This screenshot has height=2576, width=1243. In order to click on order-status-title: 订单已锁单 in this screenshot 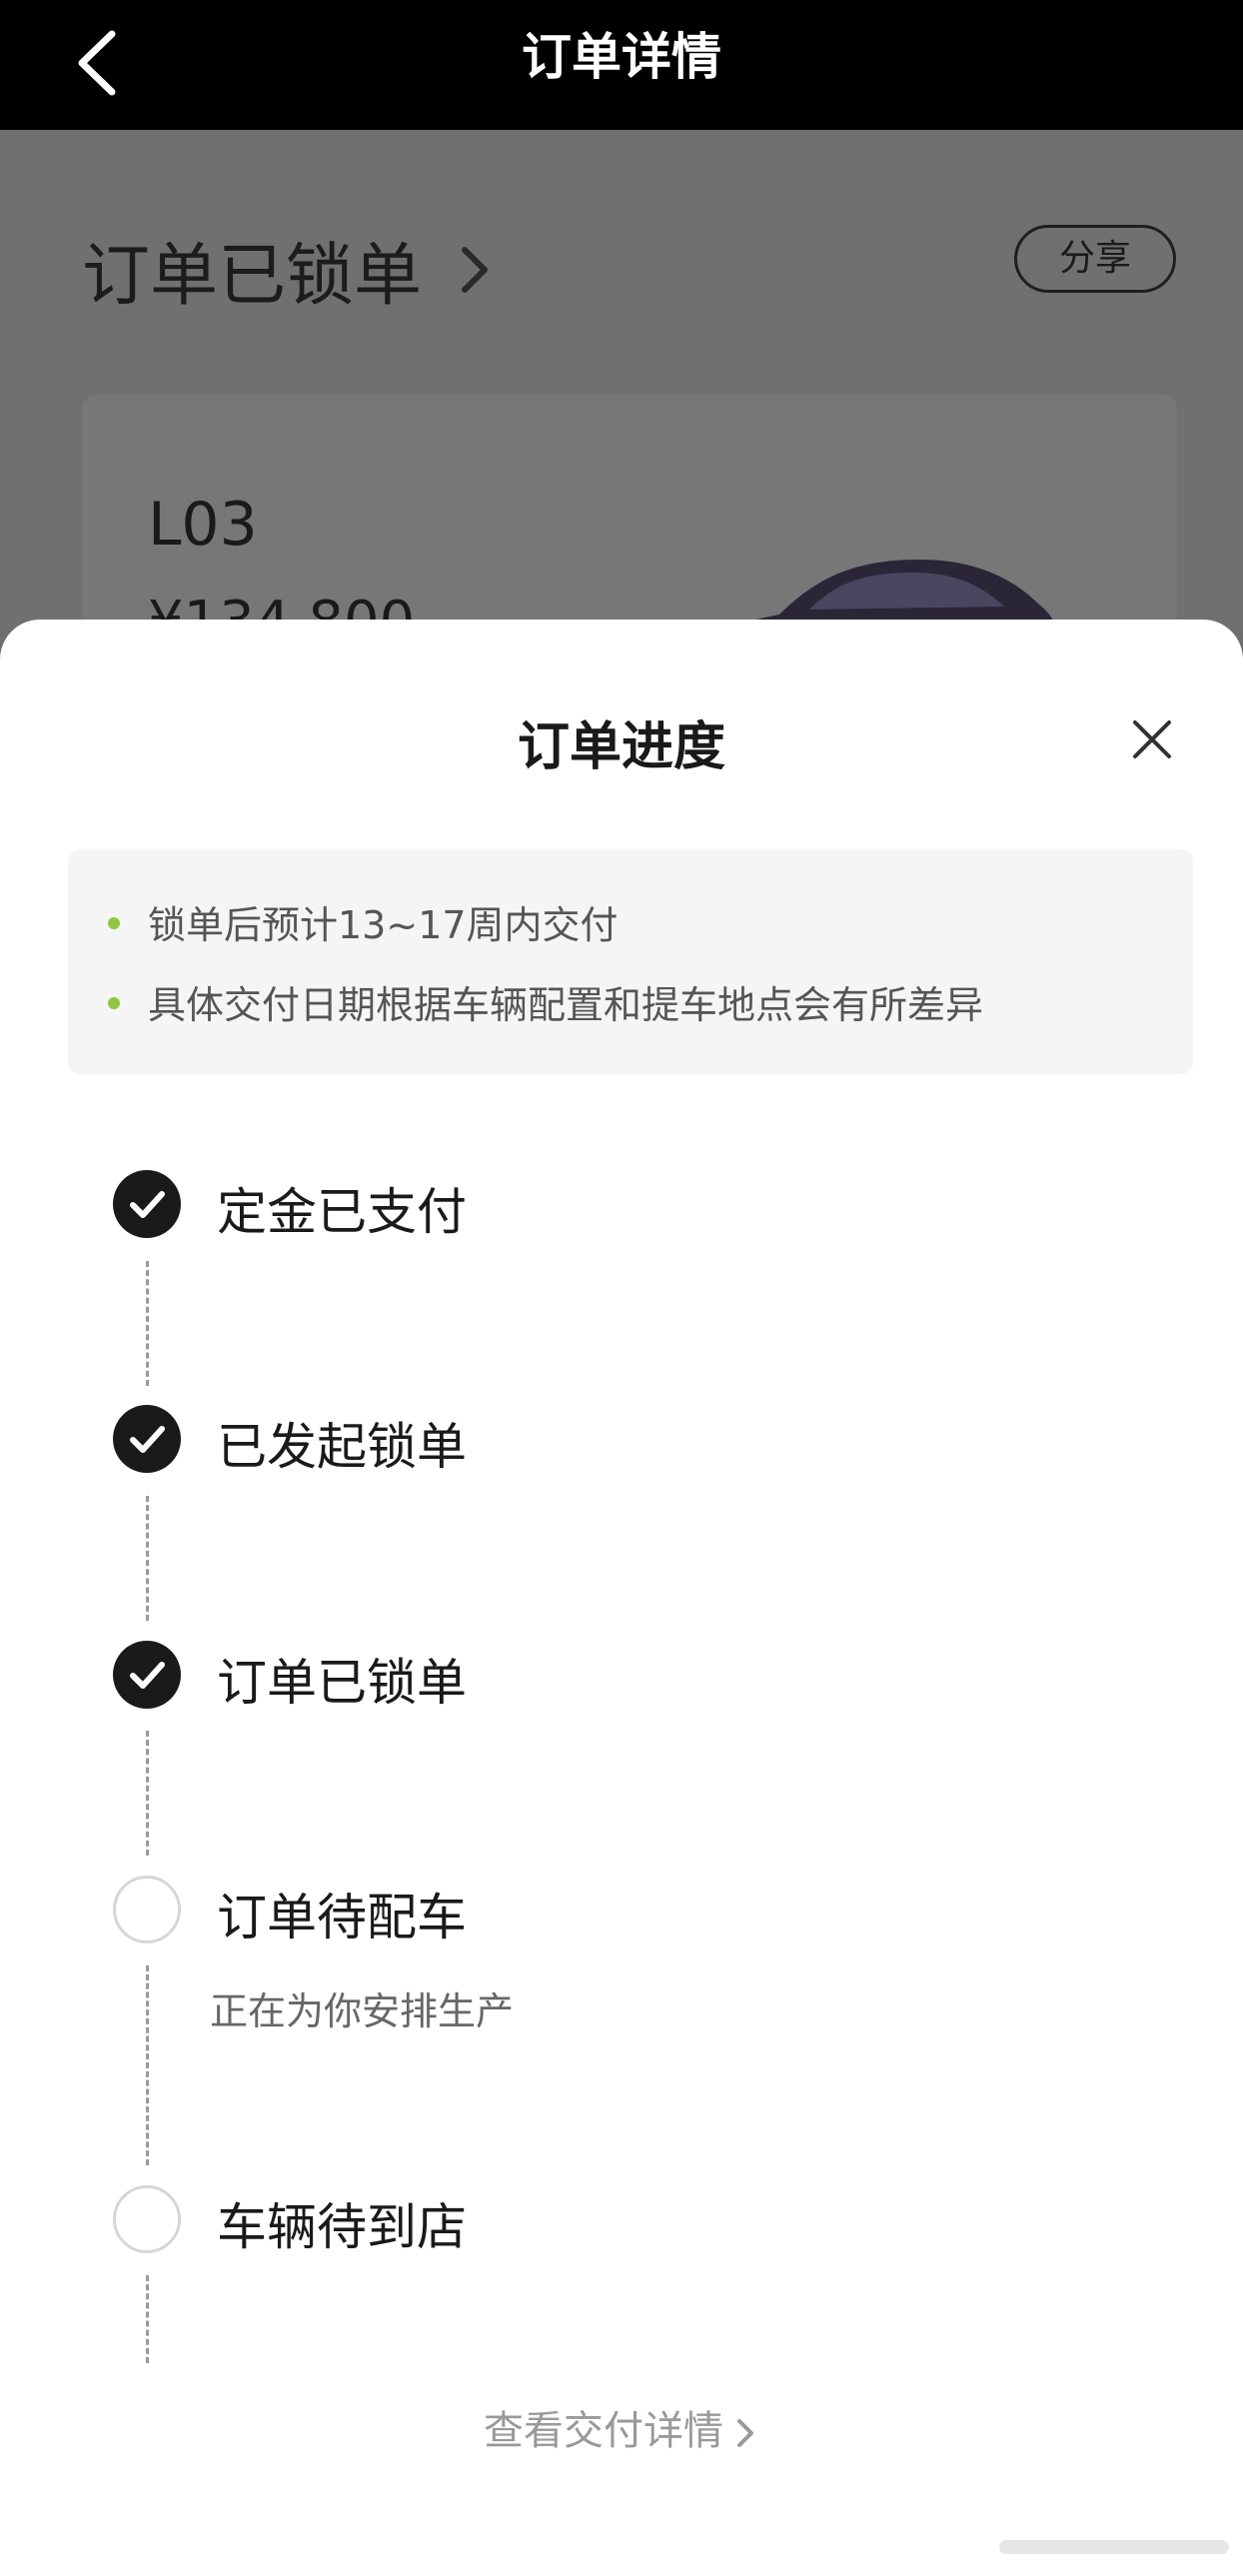, I will do `click(252, 269)`.